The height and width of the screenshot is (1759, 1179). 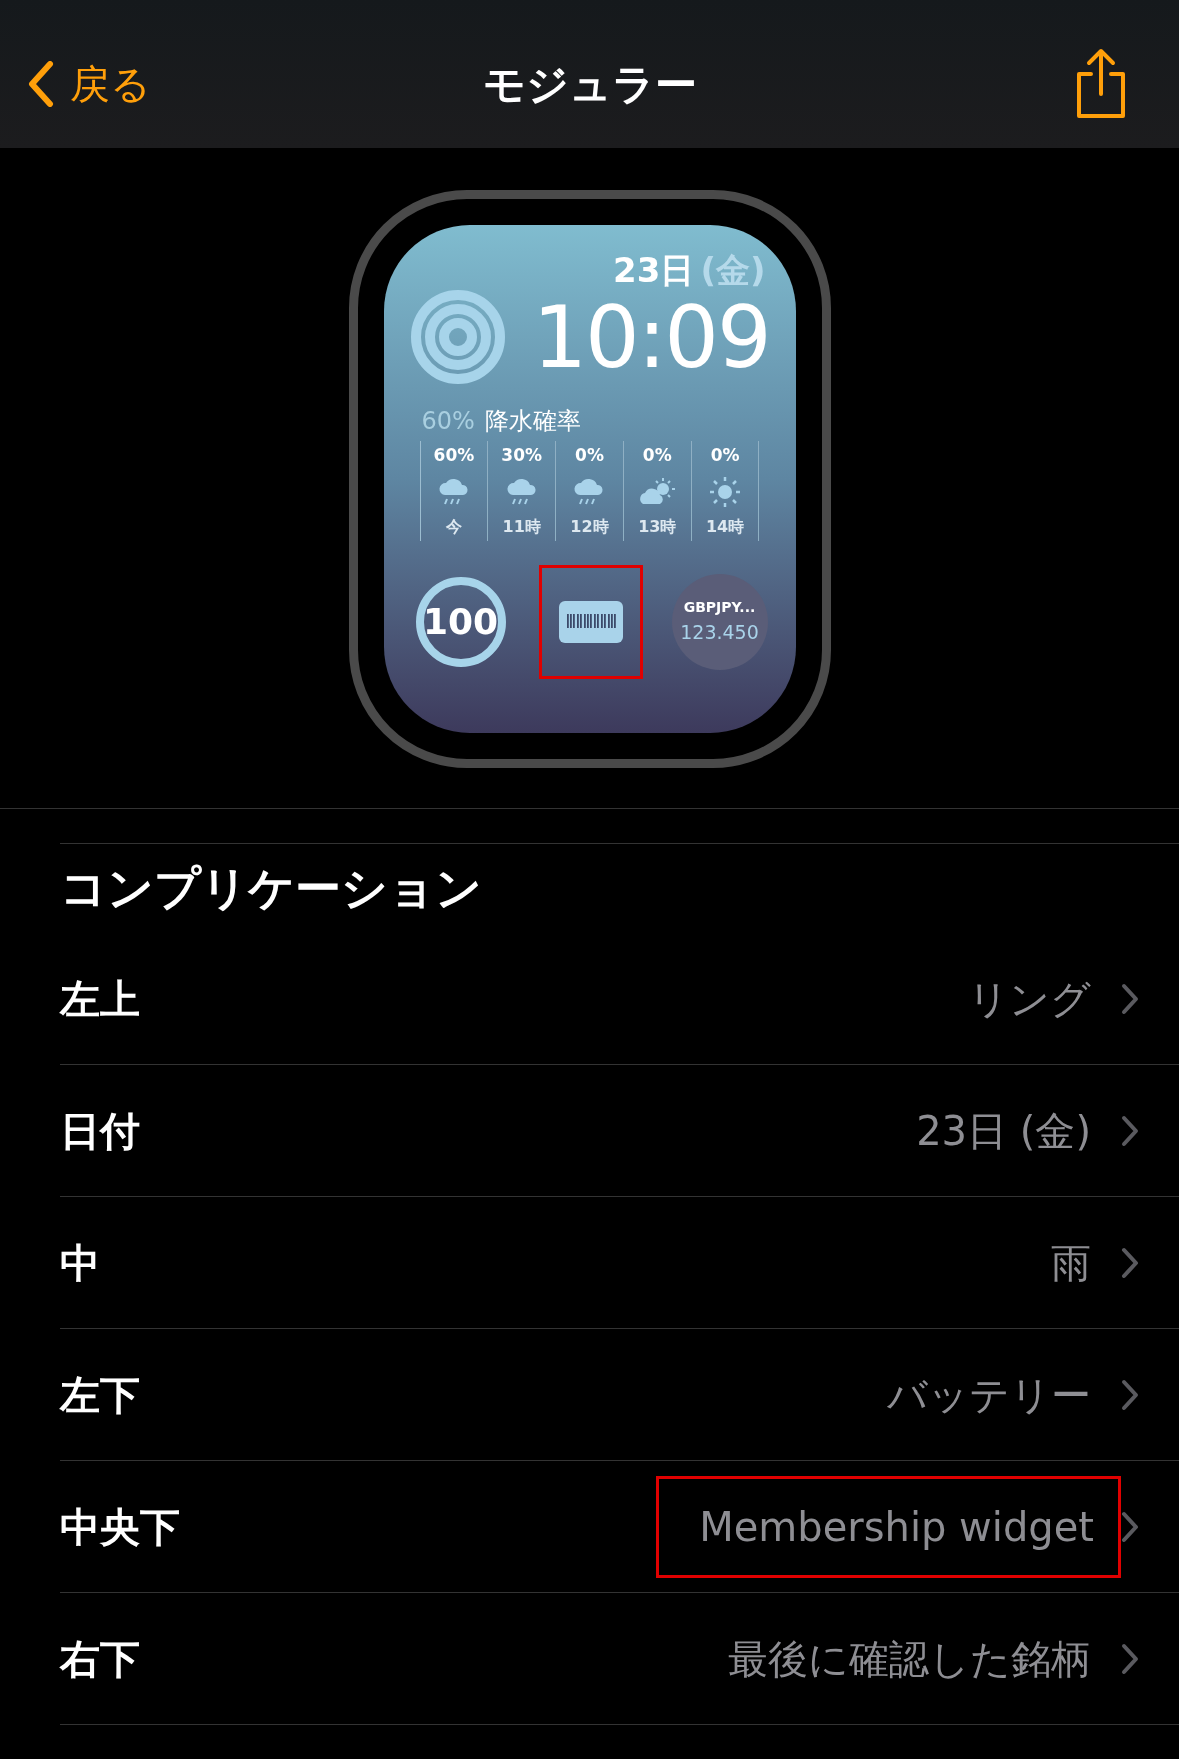 What do you see at coordinates (657, 526) in the screenshot?
I see `forecast-hour: 13時` at bounding box center [657, 526].